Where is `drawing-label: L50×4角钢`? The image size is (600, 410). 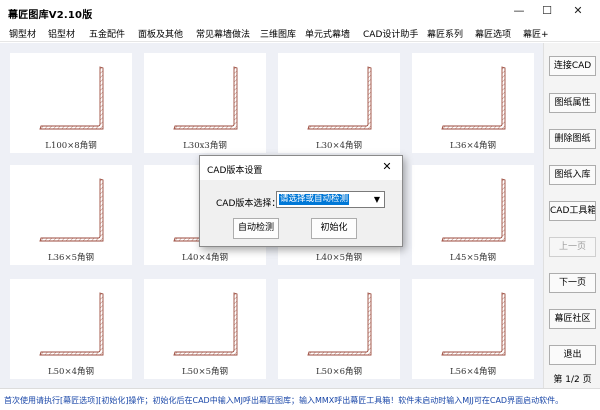 drawing-label: L50×4角钢 is located at coordinates (71, 372).